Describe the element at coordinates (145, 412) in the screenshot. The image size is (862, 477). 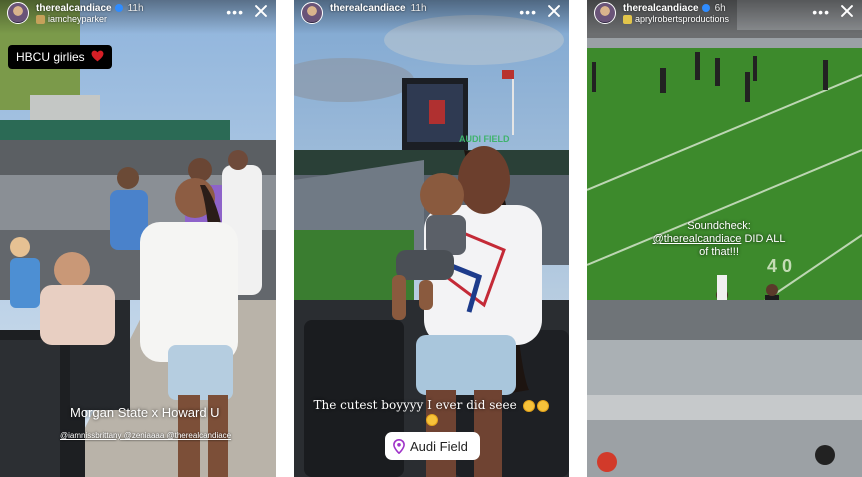
I see `story-caption: Morgan State x Howard U` at that location.